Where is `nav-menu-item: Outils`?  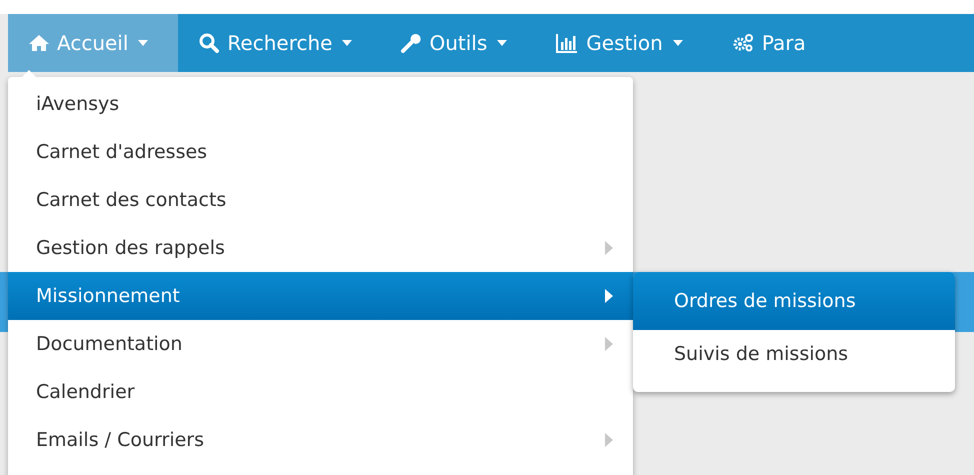
nav-menu-item: Outils is located at coordinates (458, 43).